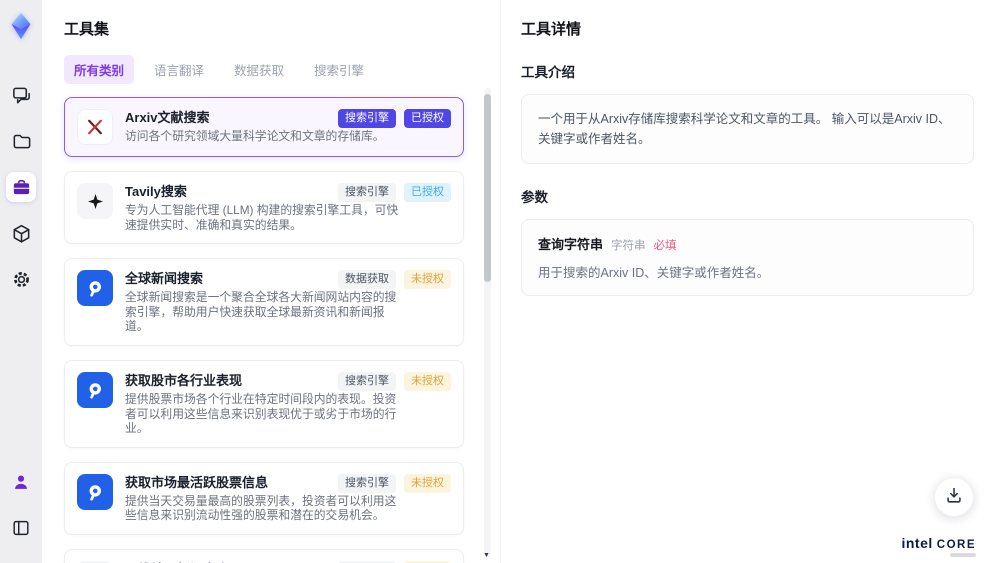 This screenshot has height=563, width=1000. Describe the element at coordinates (628, 246) in the screenshot. I see `param-type: 字符串` at that location.